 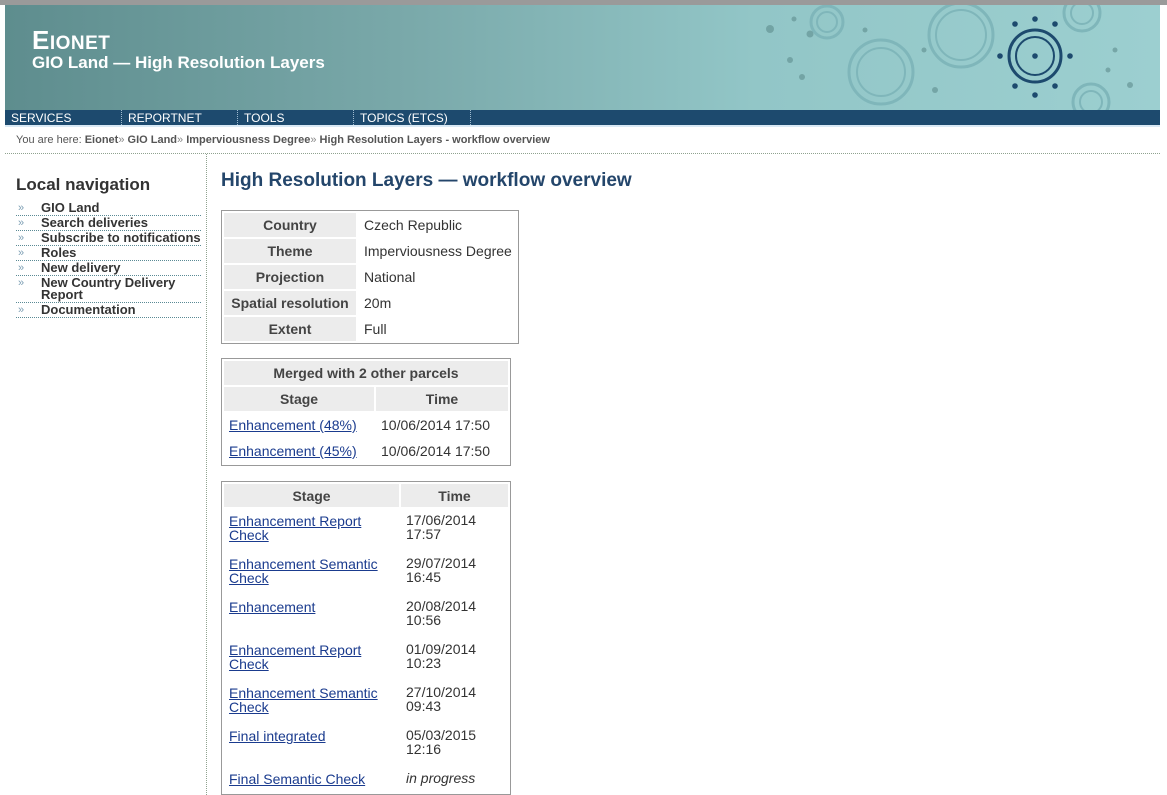 What do you see at coordinates (582, 118) in the screenshot?
I see `top-navigation-bar: SERVICES REPORTNET TOOLS TOPICS (ETCS)` at bounding box center [582, 118].